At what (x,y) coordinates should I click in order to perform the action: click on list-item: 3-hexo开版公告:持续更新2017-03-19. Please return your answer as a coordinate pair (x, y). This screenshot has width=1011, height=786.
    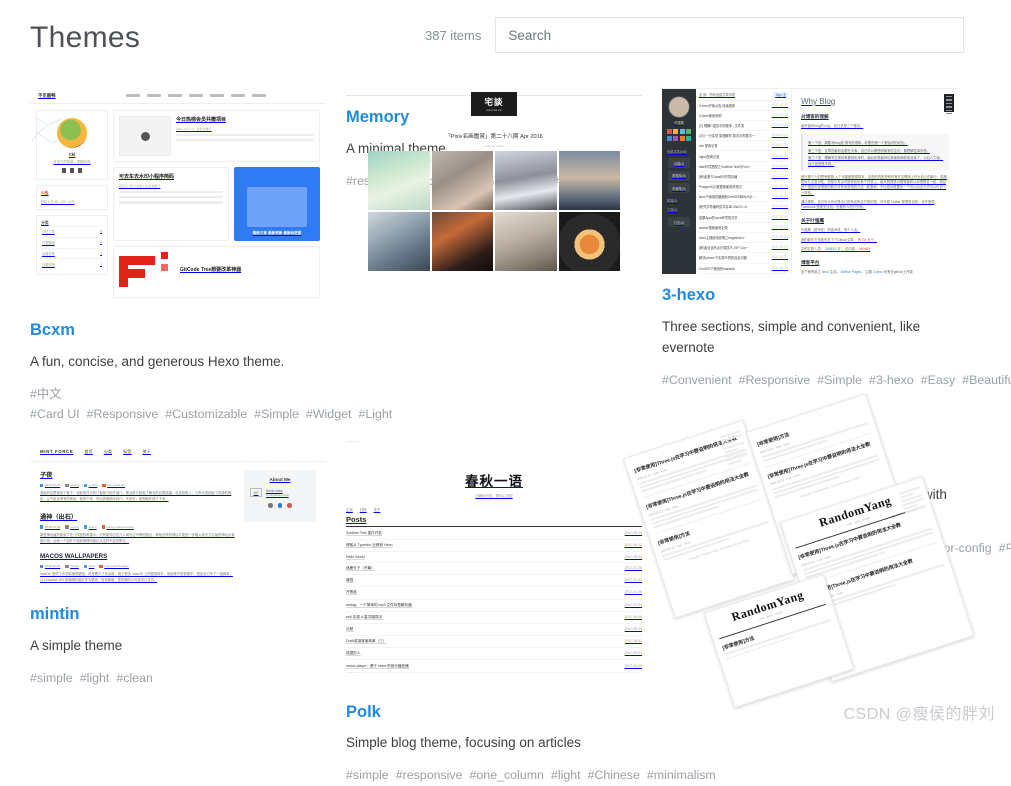
    Looking at the image, I should click on (743, 106).